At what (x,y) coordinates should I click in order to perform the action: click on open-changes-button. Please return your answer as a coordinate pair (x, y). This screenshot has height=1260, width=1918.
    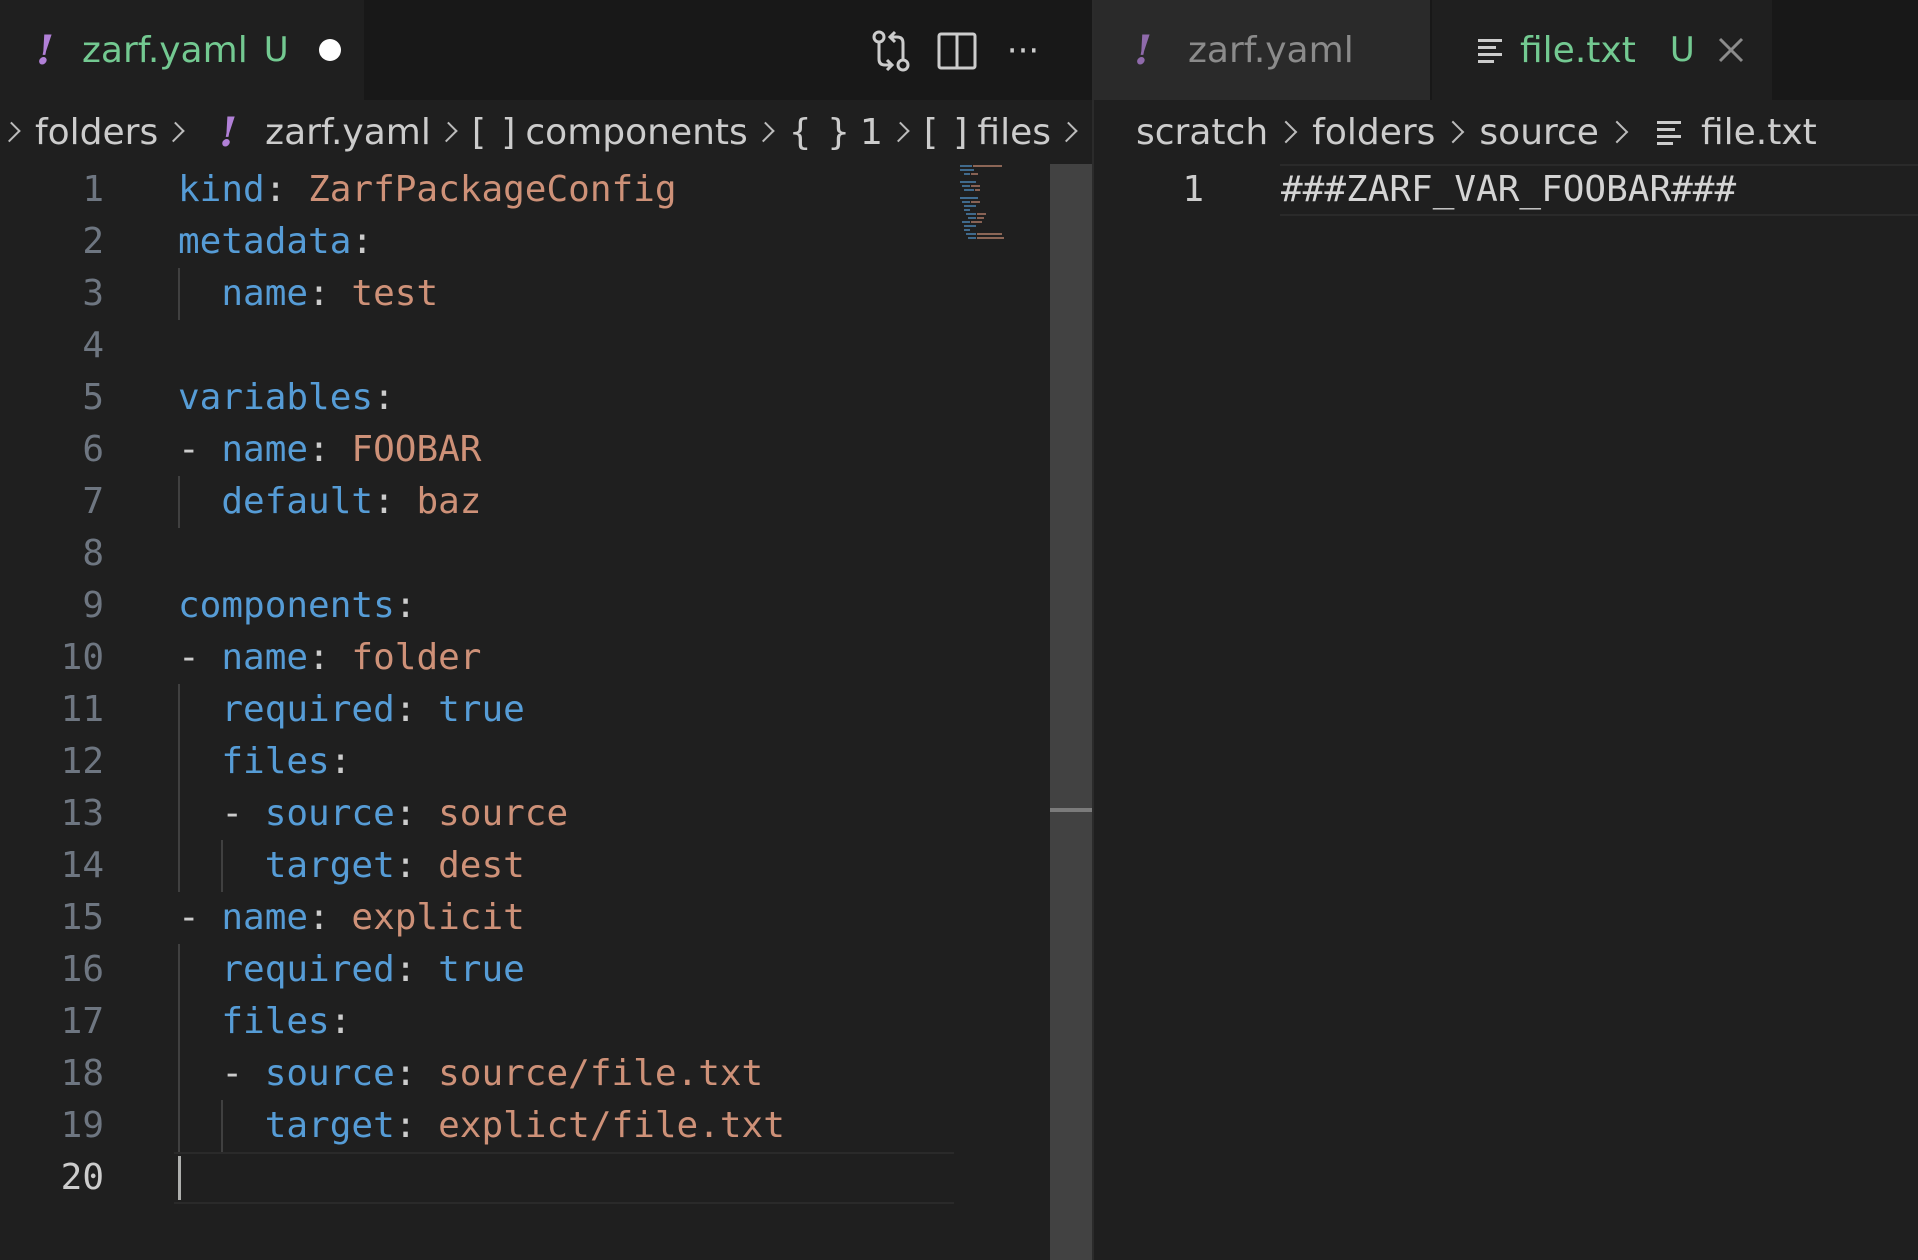
    Looking at the image, I should click on (891, 51).